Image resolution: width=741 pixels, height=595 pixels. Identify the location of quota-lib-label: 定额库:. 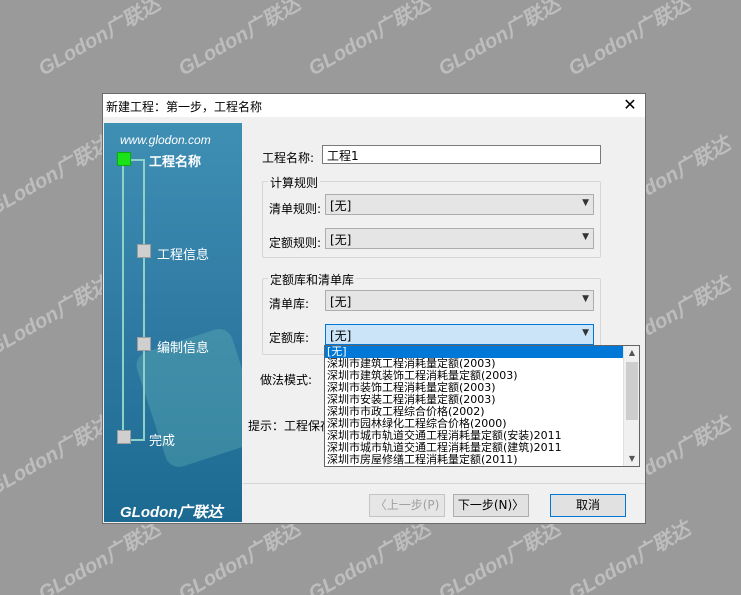
(289, 338).